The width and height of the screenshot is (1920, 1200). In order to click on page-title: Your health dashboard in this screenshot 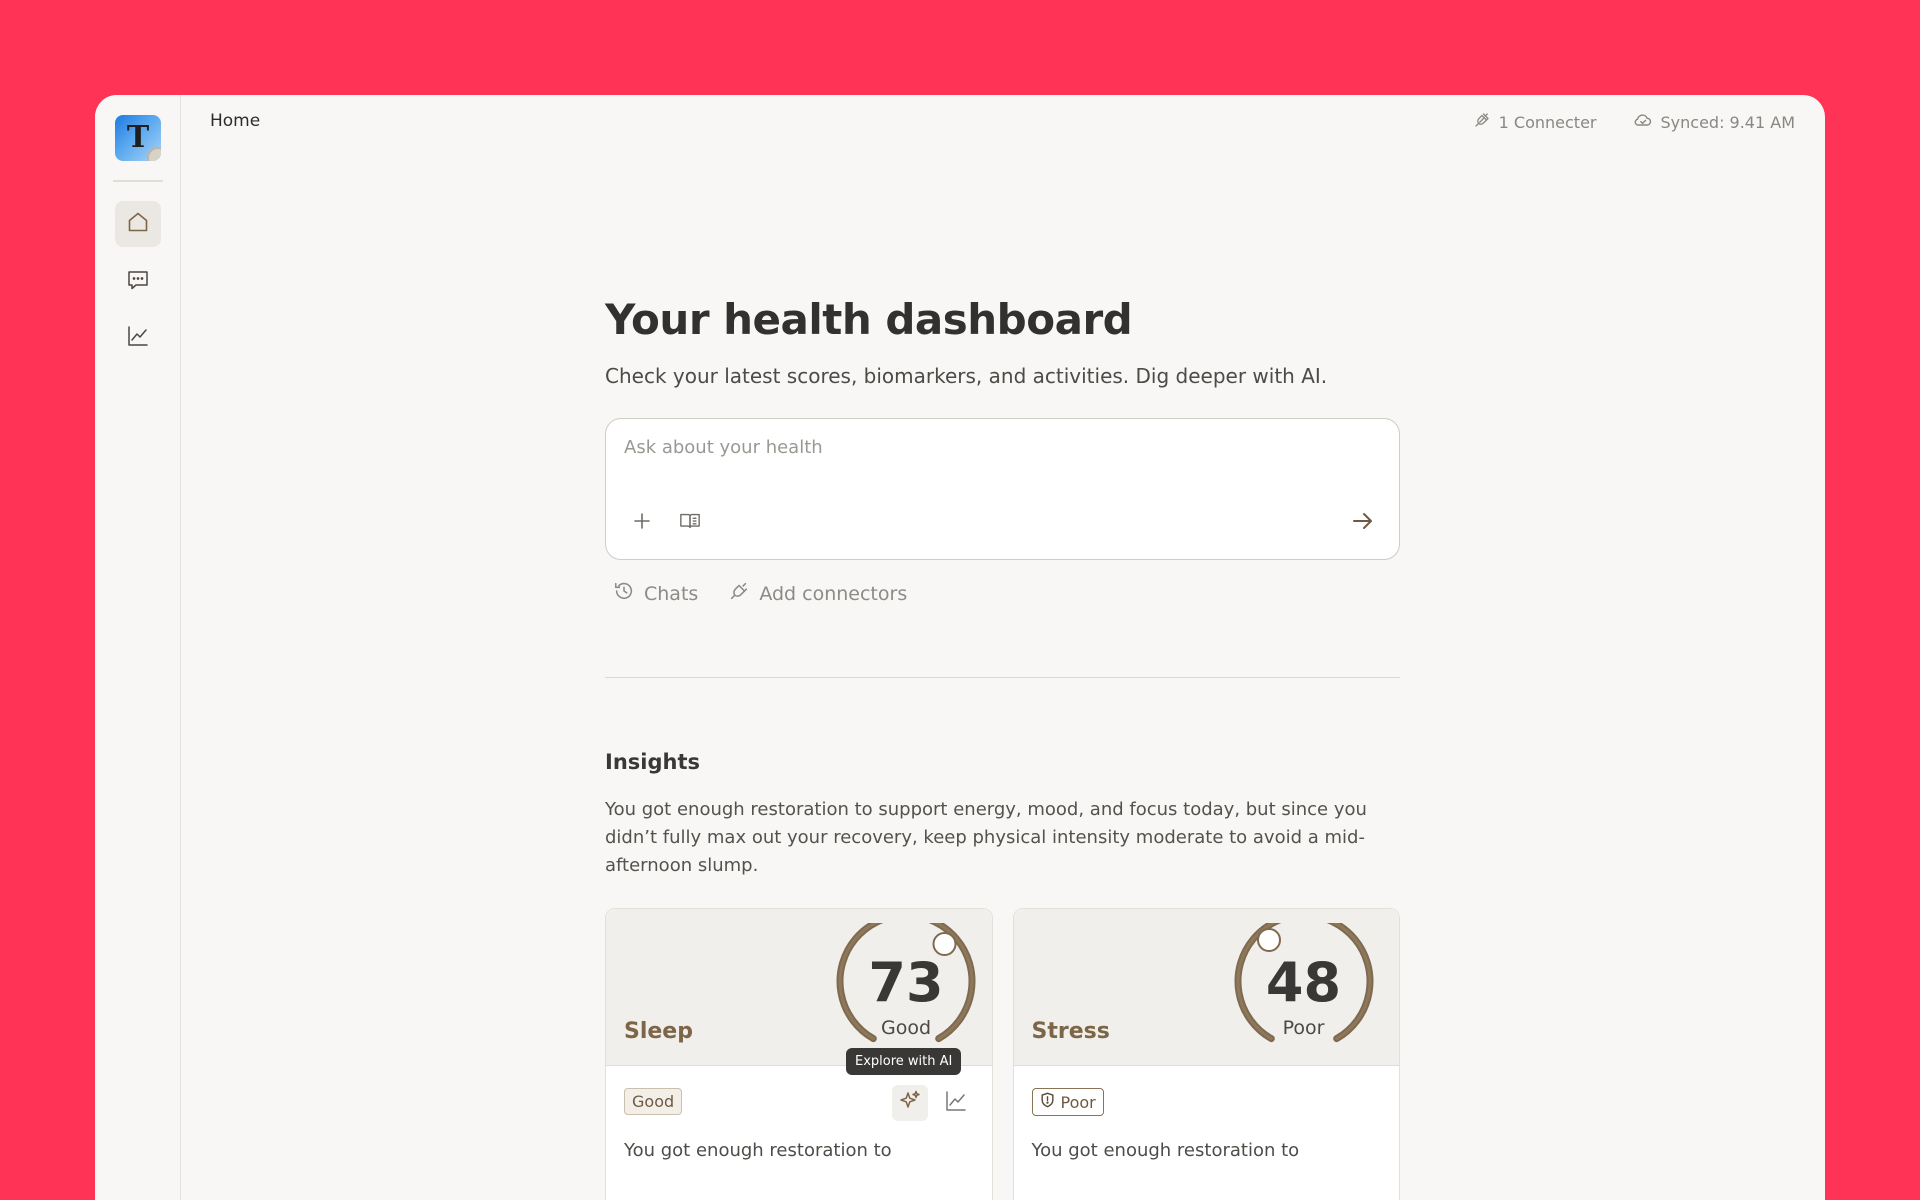, I will do `click(869, 319)`.